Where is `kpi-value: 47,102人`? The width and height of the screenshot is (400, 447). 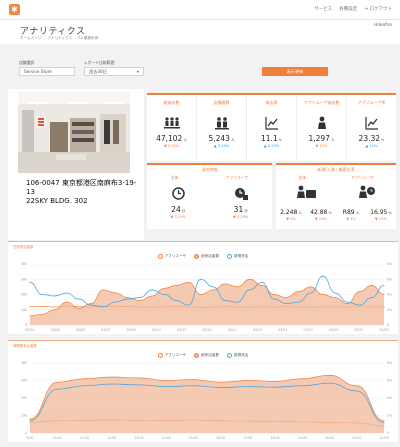
kpi-value: 47,102人 is located at coordinates (171, 138).